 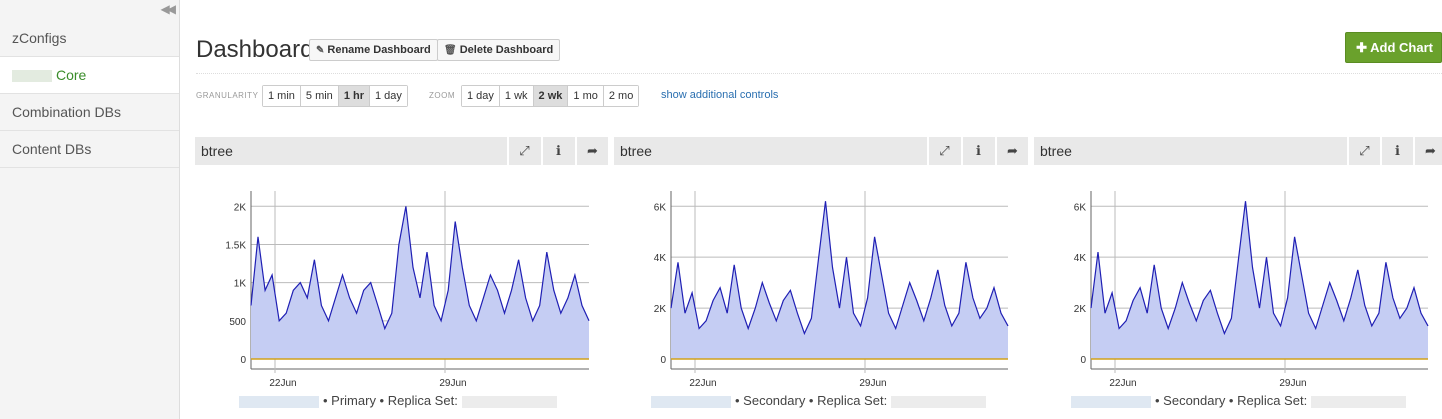 I want to click on granularity-option: 1 min, so click(x=282, y=96).